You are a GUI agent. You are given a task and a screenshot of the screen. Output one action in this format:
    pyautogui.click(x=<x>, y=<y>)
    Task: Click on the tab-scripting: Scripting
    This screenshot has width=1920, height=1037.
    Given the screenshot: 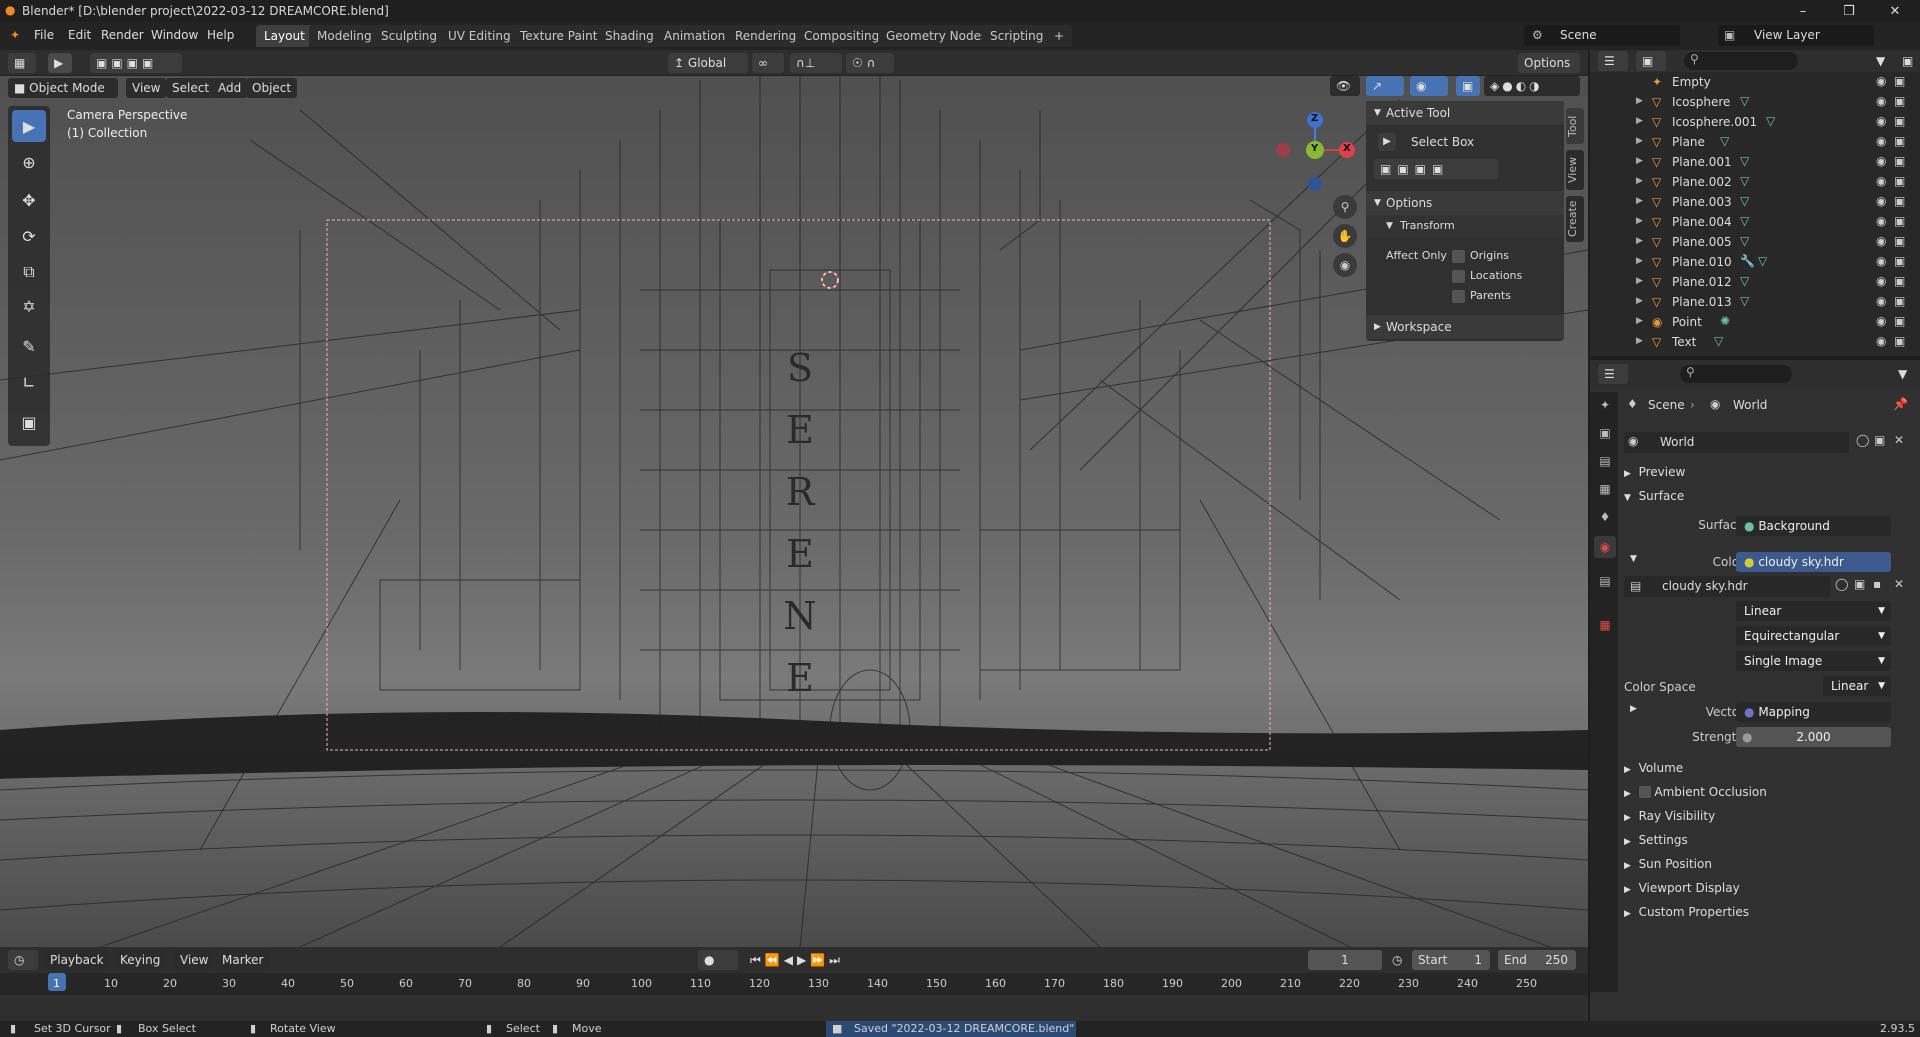 What is the action you would take?
    pyautogui.click(x=1017, y=36)
    